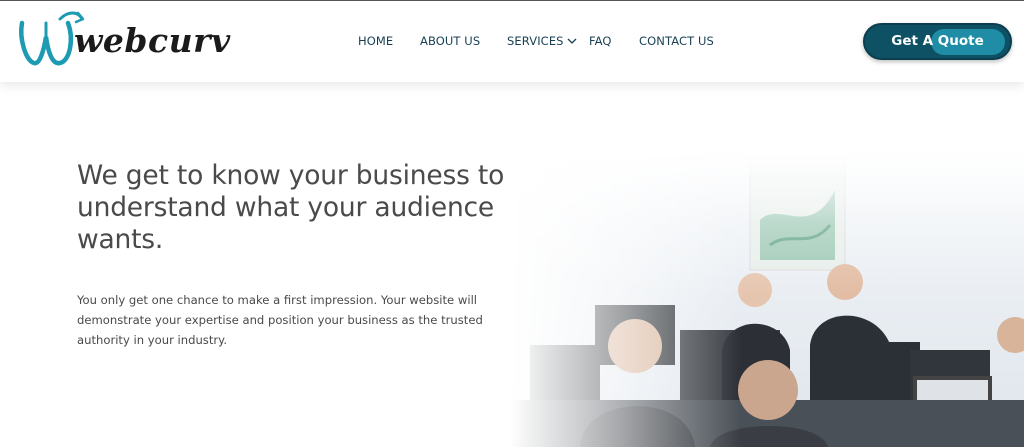 The image size is (1024, 447). Describe the element at coordinates (450, 41) in the screenshot. I see `nav-about-us: ABOUT US` at that location.